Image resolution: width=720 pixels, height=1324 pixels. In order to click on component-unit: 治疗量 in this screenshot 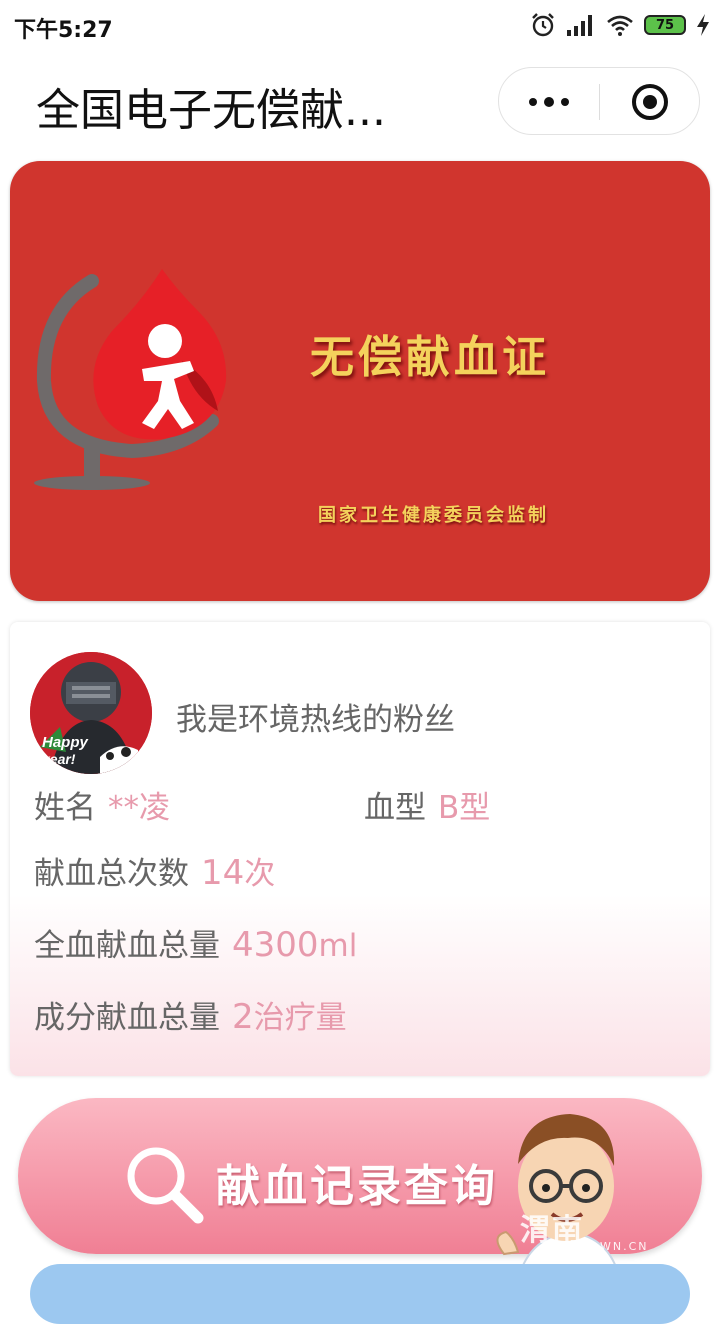, I will do `click(300, 1018)`.